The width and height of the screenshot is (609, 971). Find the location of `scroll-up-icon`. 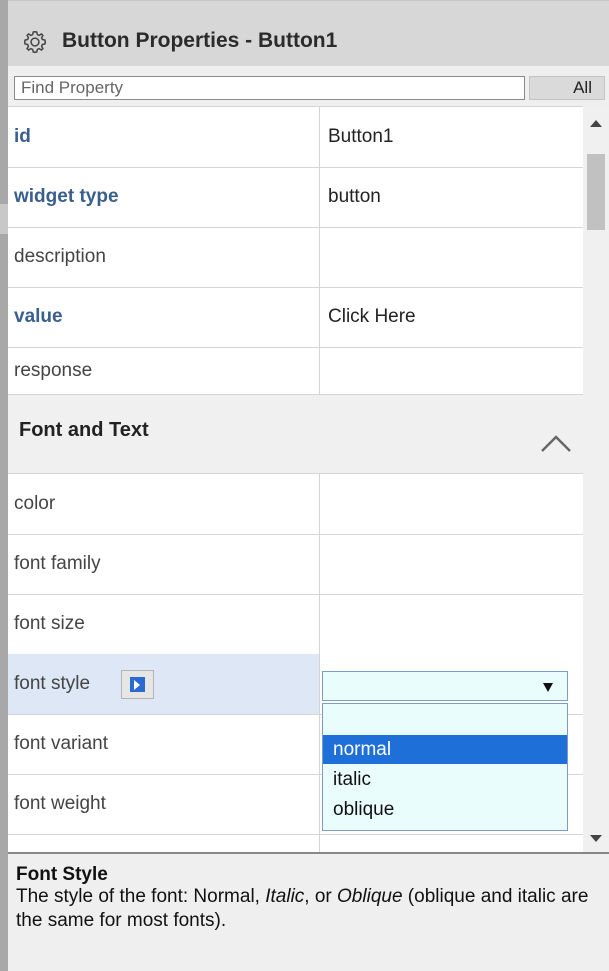

scroll-up-icon is located at coordinates (596, 123).